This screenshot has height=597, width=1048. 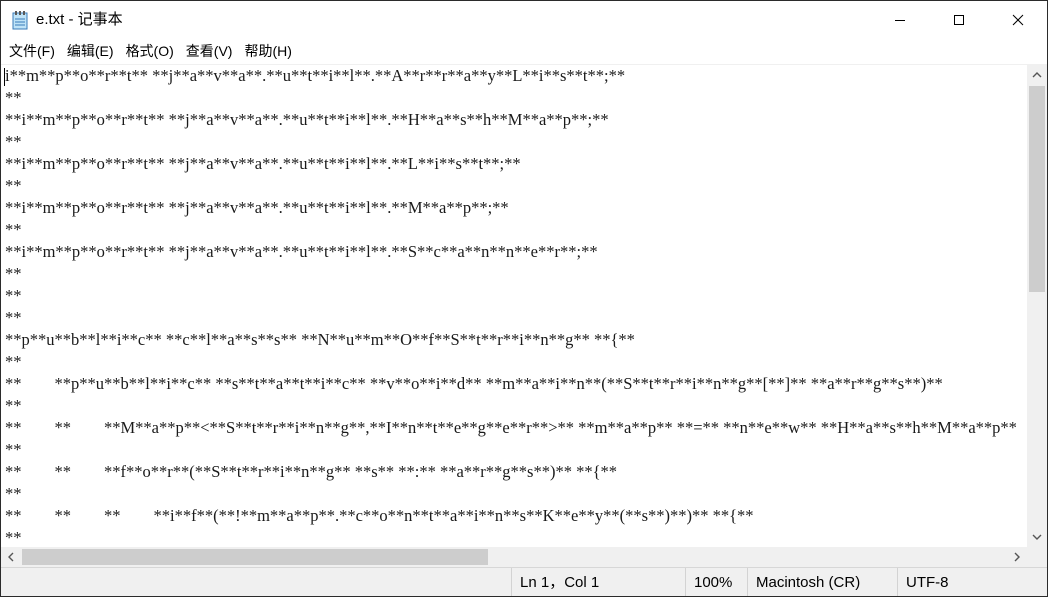 I want to click on minimize-icon, so click(x=899, y=20).